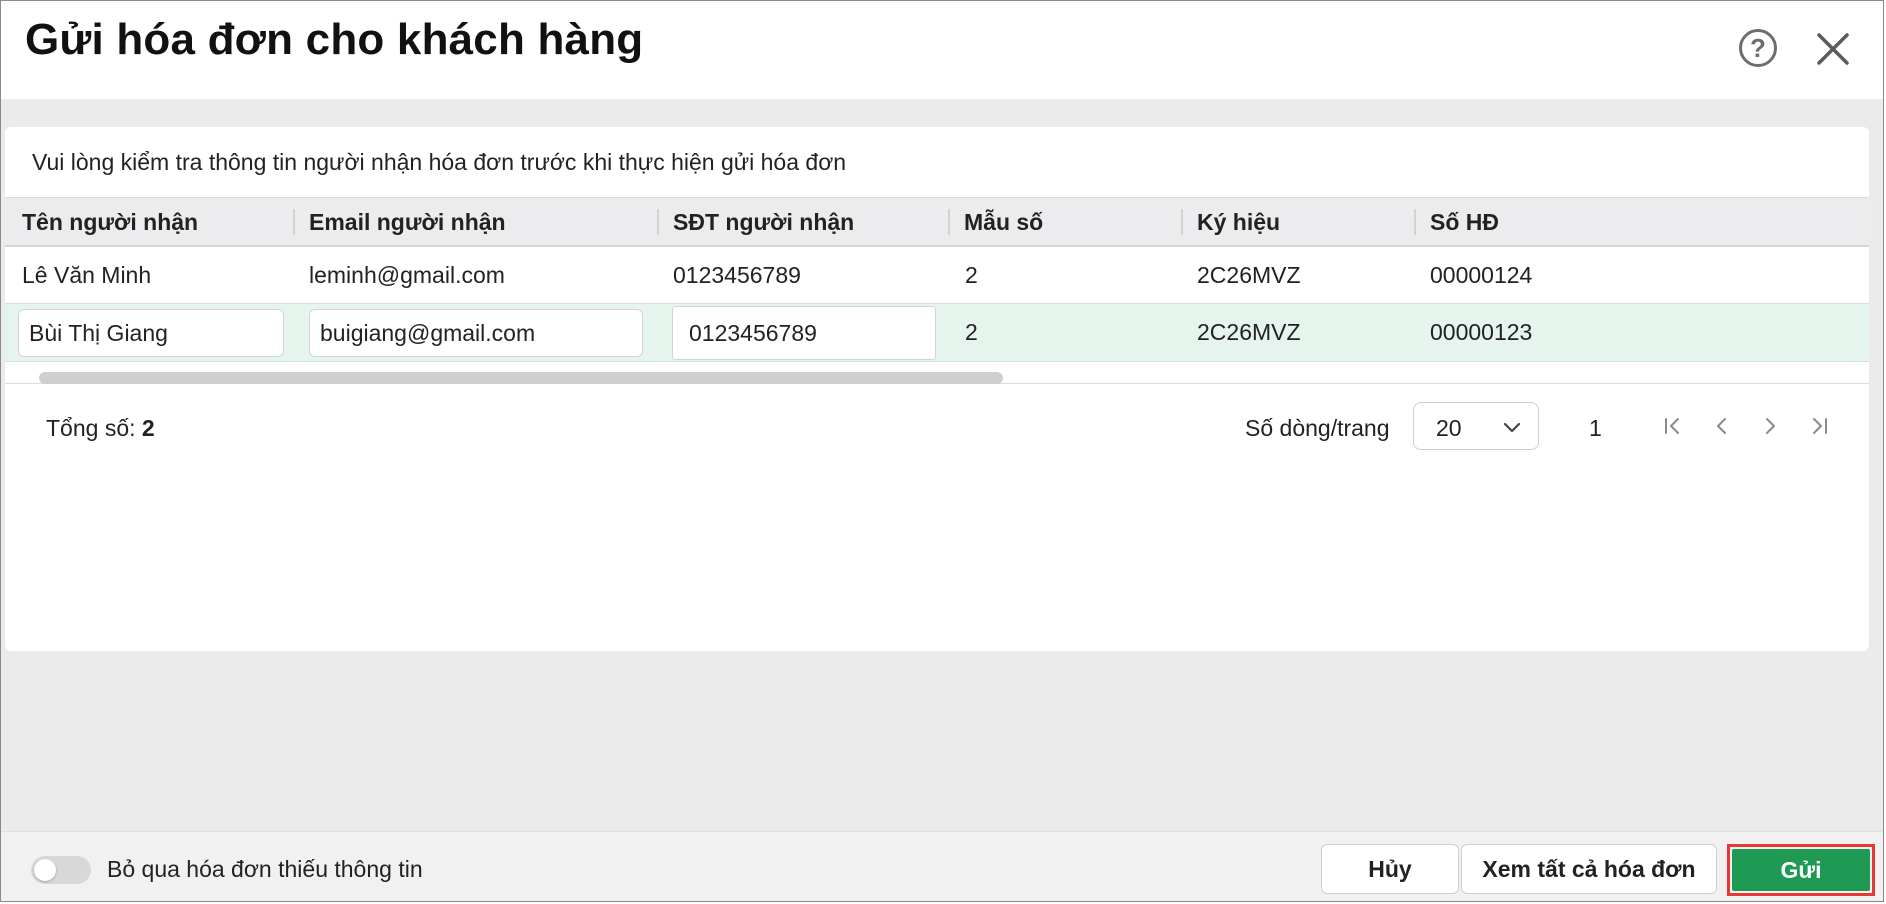  I want to click on chevron-down-icon, so click(1512, 427).